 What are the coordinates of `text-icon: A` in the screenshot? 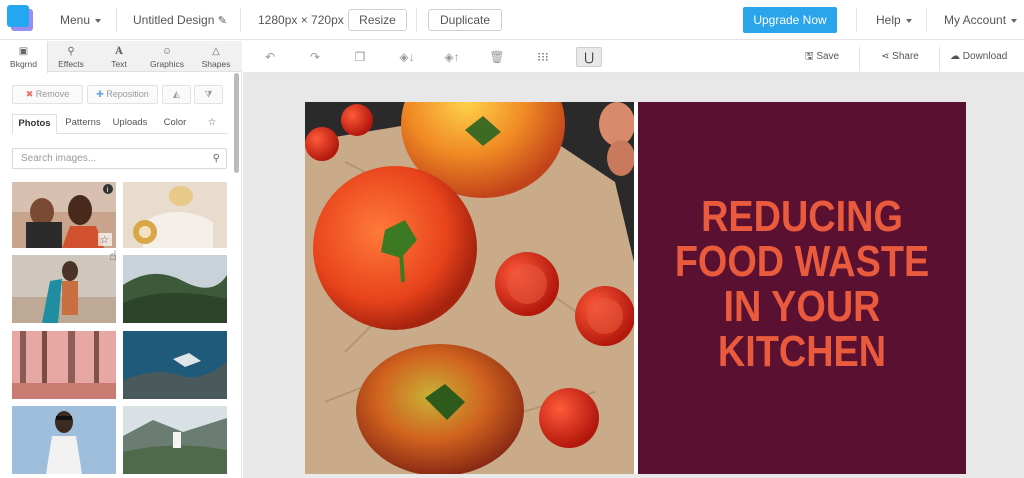 It's located at (119, 51).